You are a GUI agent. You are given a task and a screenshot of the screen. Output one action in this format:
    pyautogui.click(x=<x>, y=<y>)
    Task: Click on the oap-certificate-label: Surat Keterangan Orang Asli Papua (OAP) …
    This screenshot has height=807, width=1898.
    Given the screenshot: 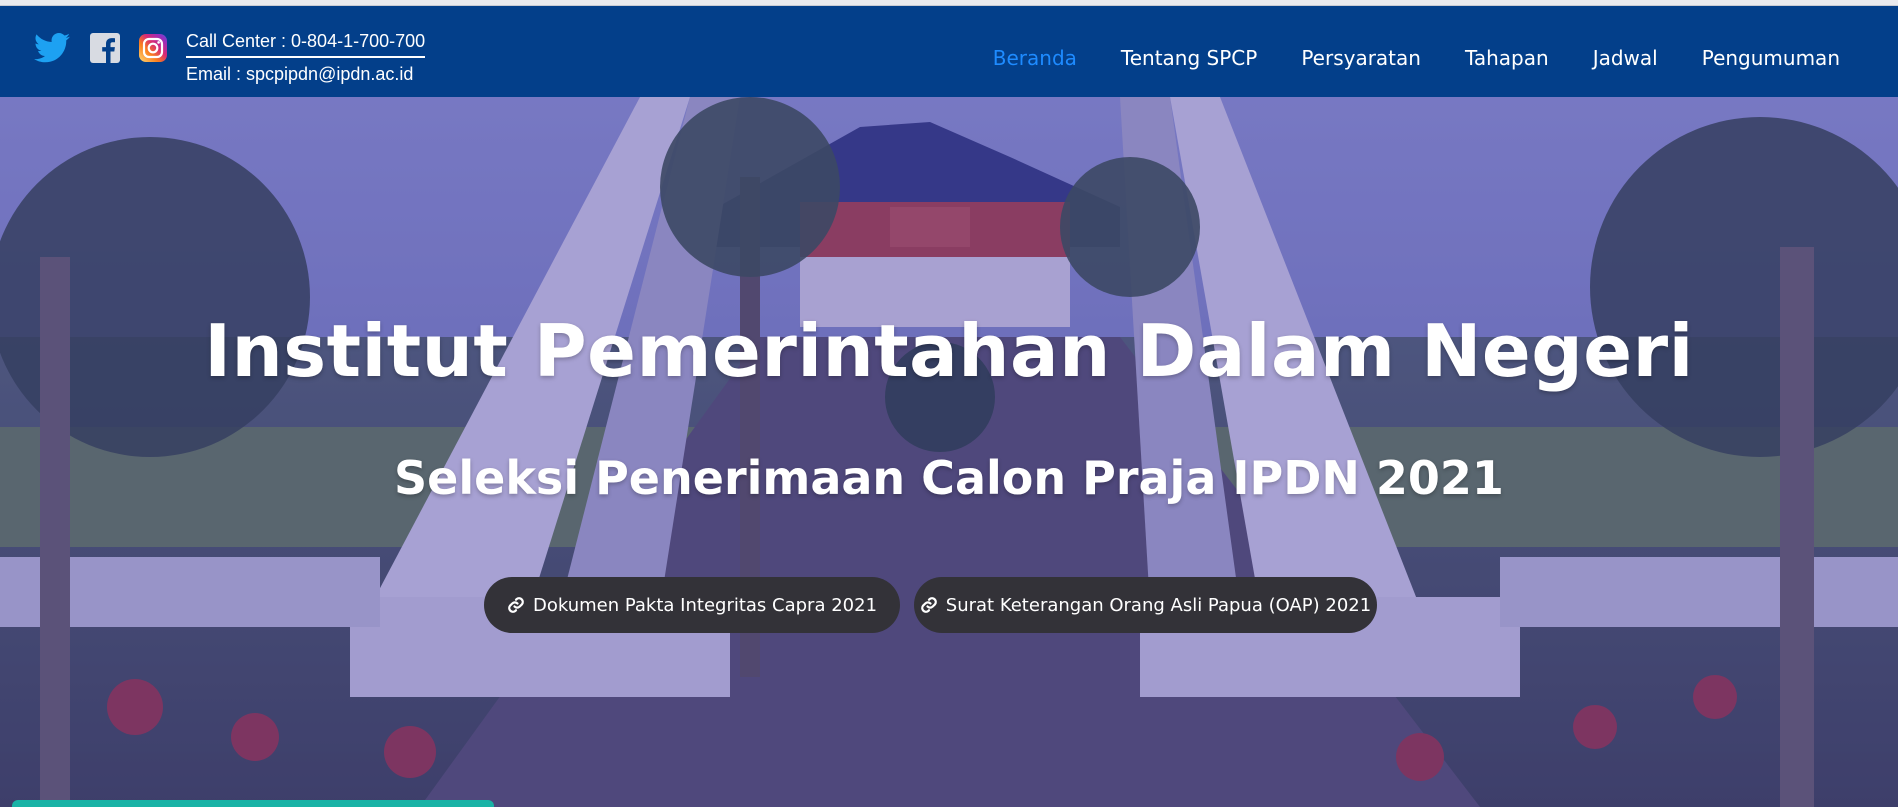 What is the action you would take?
    pyautogui.click(x=1158, y=605)
    